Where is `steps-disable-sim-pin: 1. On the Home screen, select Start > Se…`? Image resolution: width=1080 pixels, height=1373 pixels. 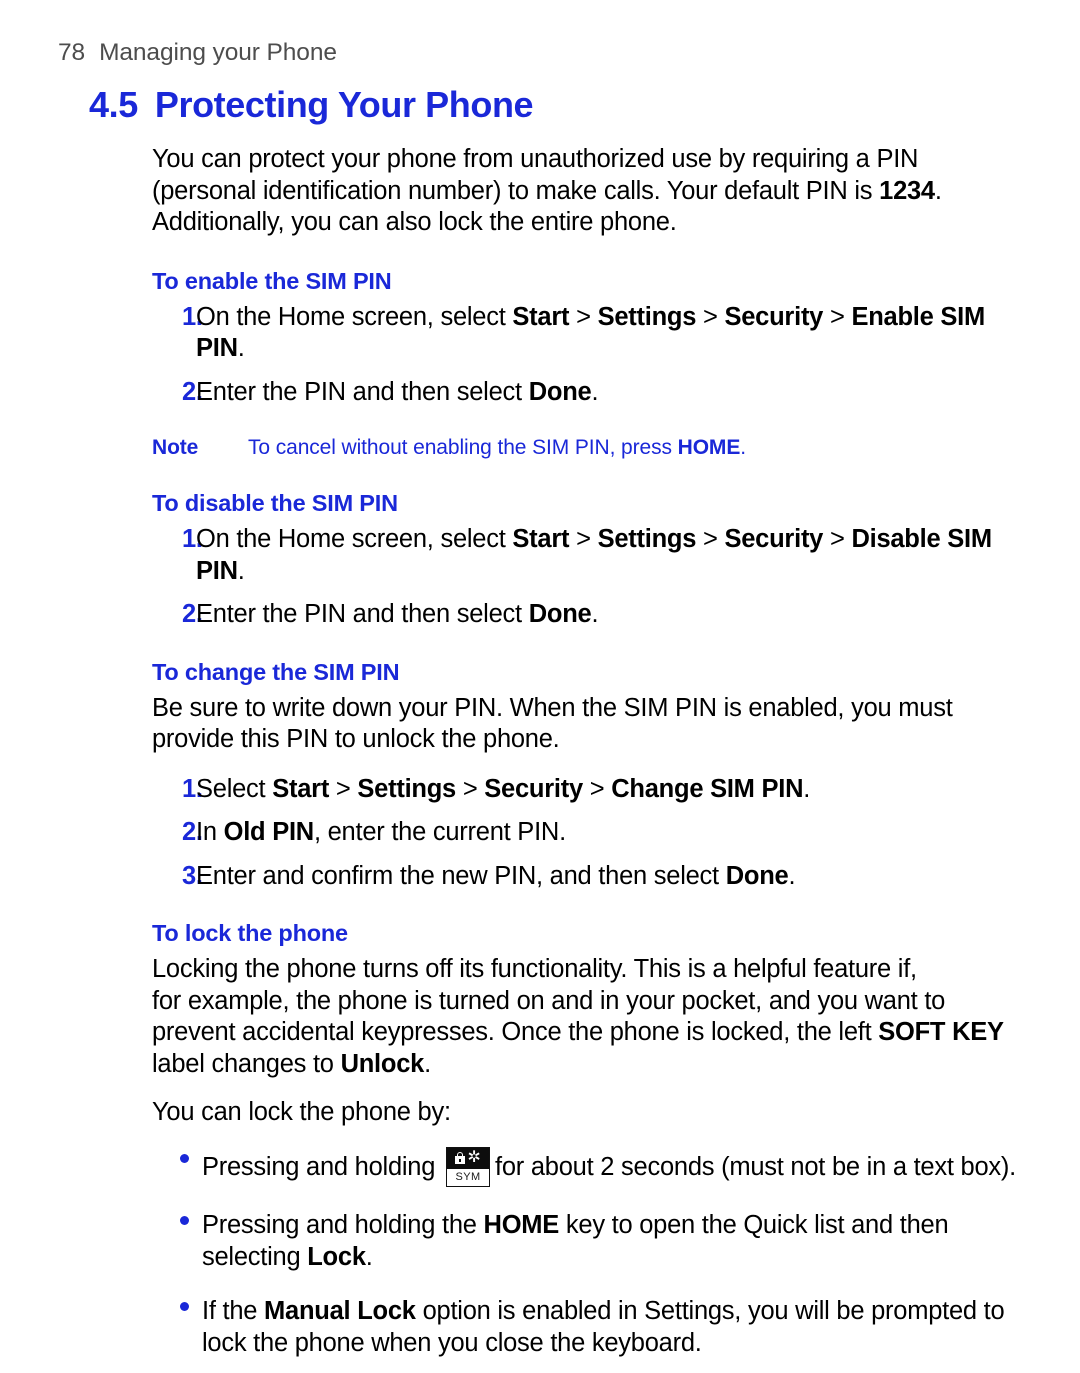 steps-disable-sim-pin: 1. On the Home screen, select Start > Se… is located at coordinates (592, 577).